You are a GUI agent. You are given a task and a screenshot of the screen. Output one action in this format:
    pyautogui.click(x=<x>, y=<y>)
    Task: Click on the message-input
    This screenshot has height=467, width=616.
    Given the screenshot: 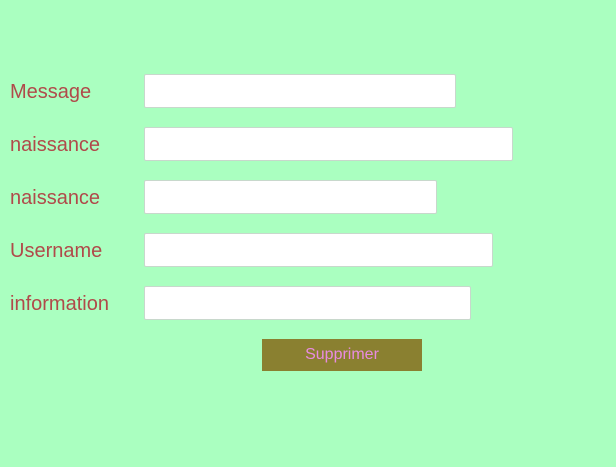 What is the action you would take?
    pyautogui.click(x=300, y=91)
    